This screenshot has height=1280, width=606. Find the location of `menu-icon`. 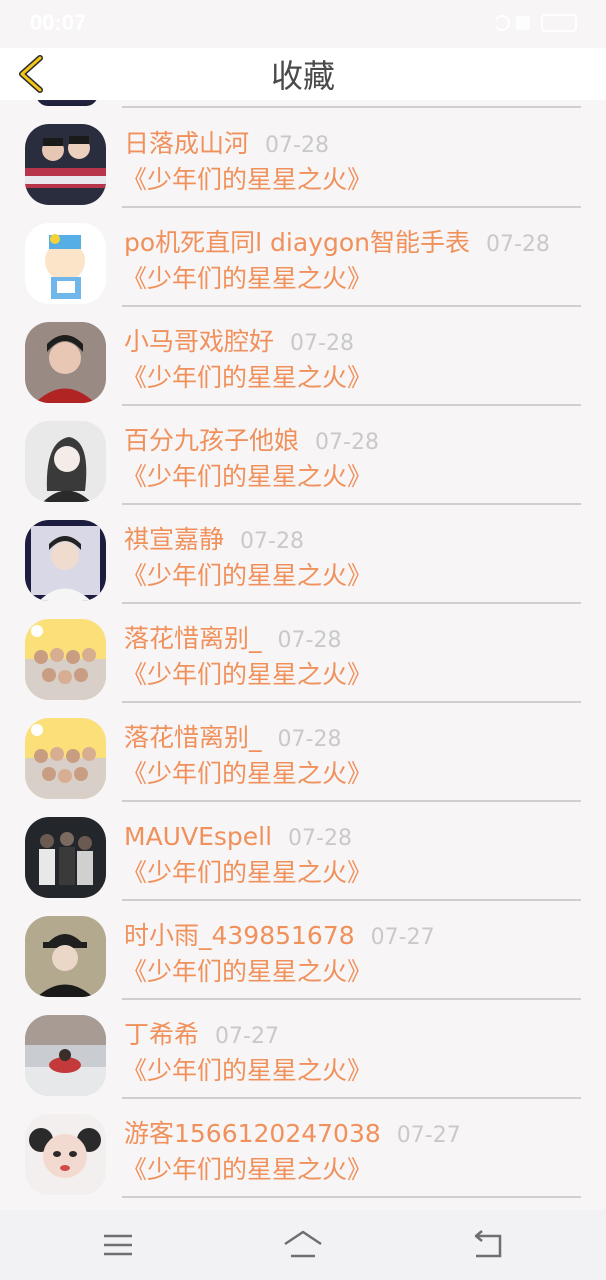

menu-icon is located at coordinates (118, 1245).